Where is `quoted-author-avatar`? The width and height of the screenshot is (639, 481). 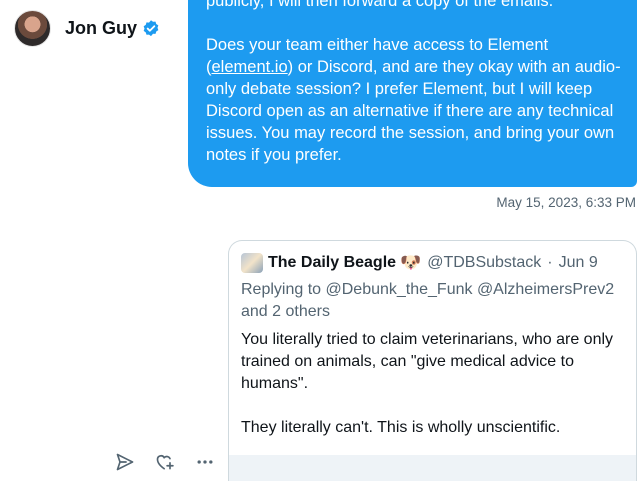
quoted-author-avatar is located at coordinates (252, 263).